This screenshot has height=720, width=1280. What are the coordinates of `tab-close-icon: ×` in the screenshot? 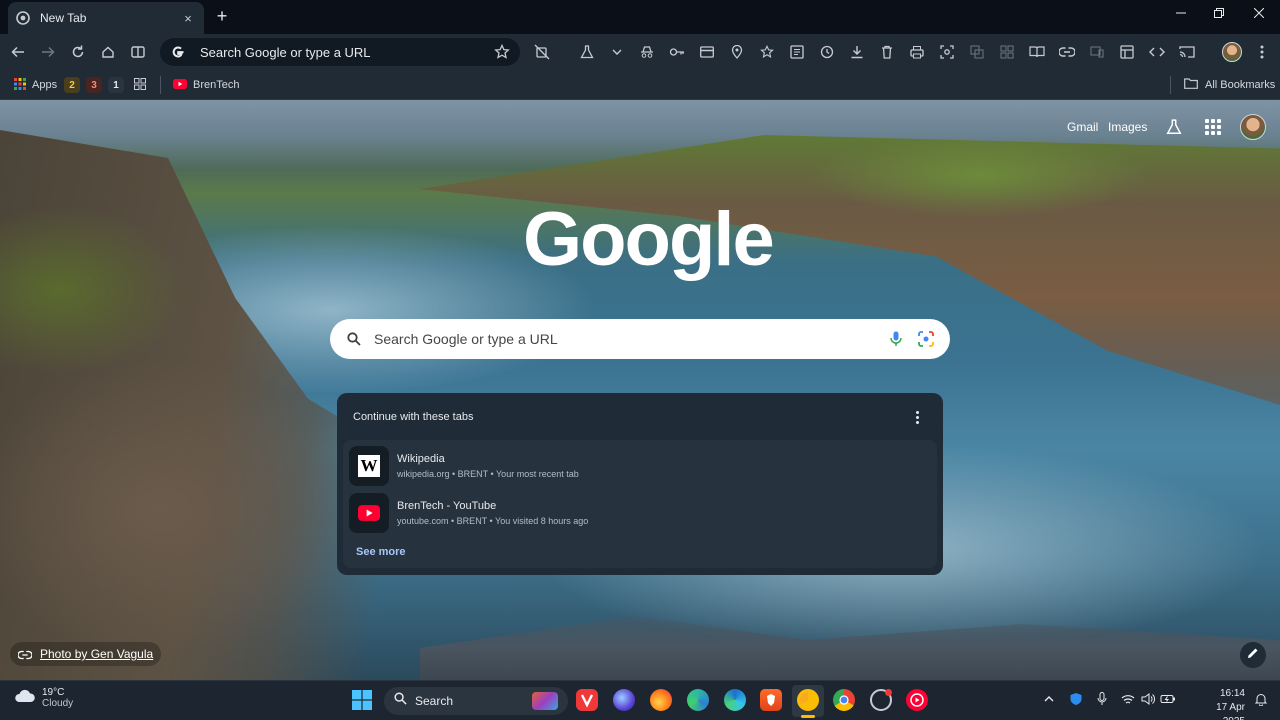 It's located at (188, 18).